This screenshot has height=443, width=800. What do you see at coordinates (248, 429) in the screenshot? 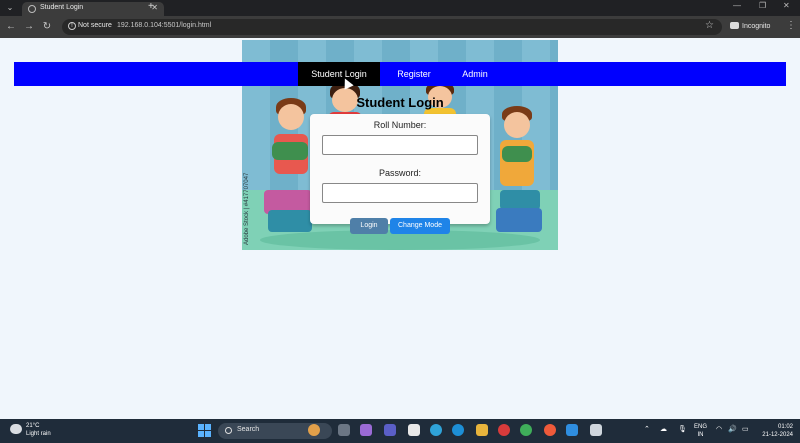
I see `search-placeholder: Search` at bounding box center [248, 429].